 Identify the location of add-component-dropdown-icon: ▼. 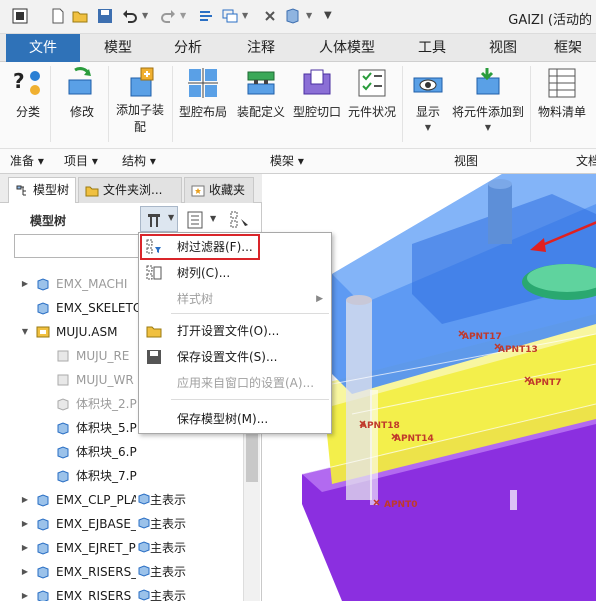
(488, 127).